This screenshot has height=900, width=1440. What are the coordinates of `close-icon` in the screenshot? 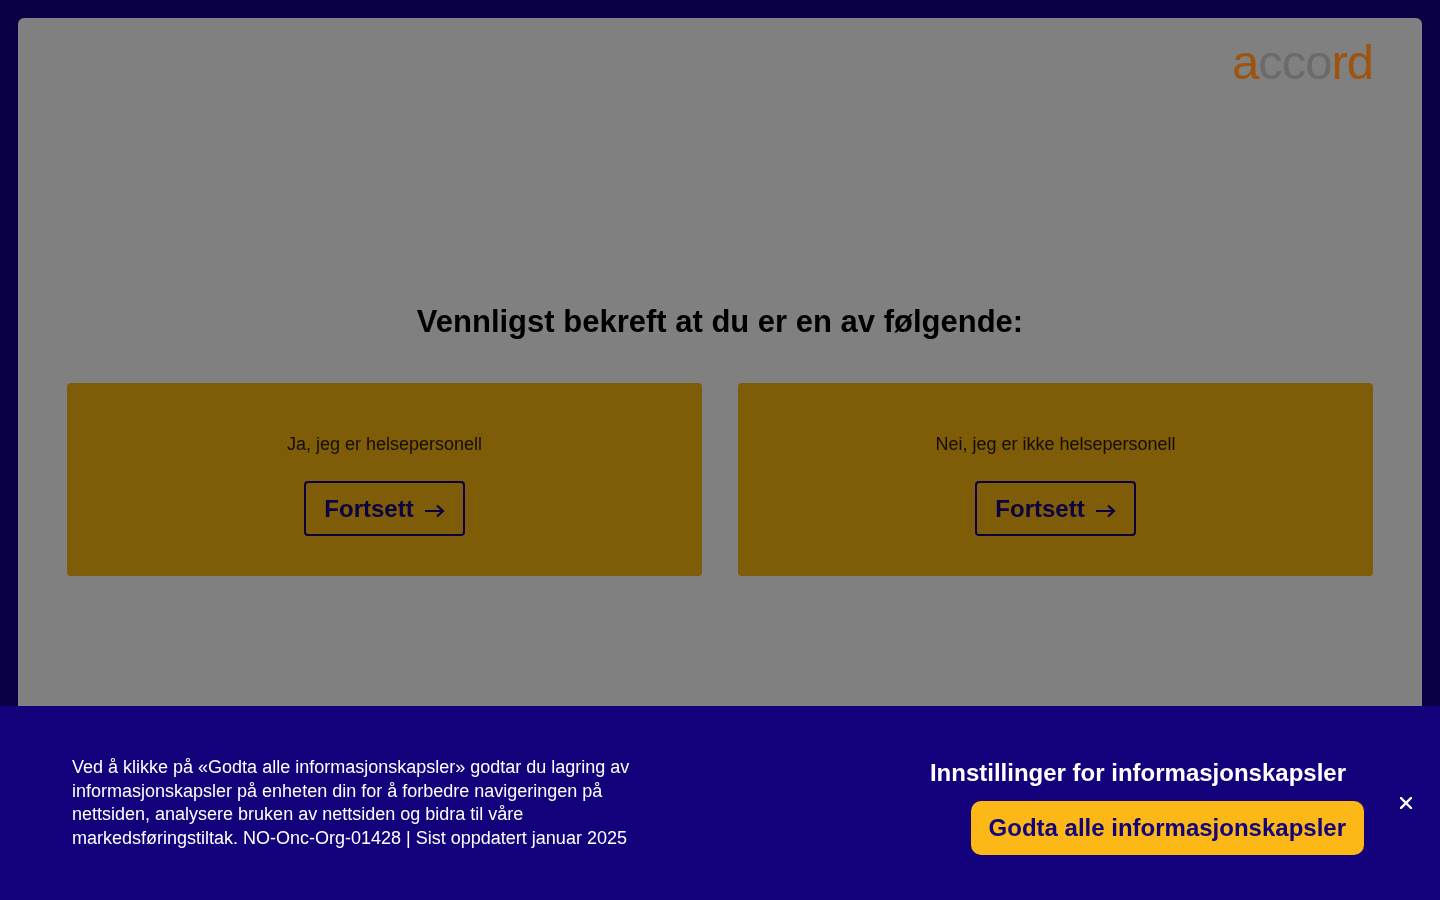 It's located at (1406, 803).